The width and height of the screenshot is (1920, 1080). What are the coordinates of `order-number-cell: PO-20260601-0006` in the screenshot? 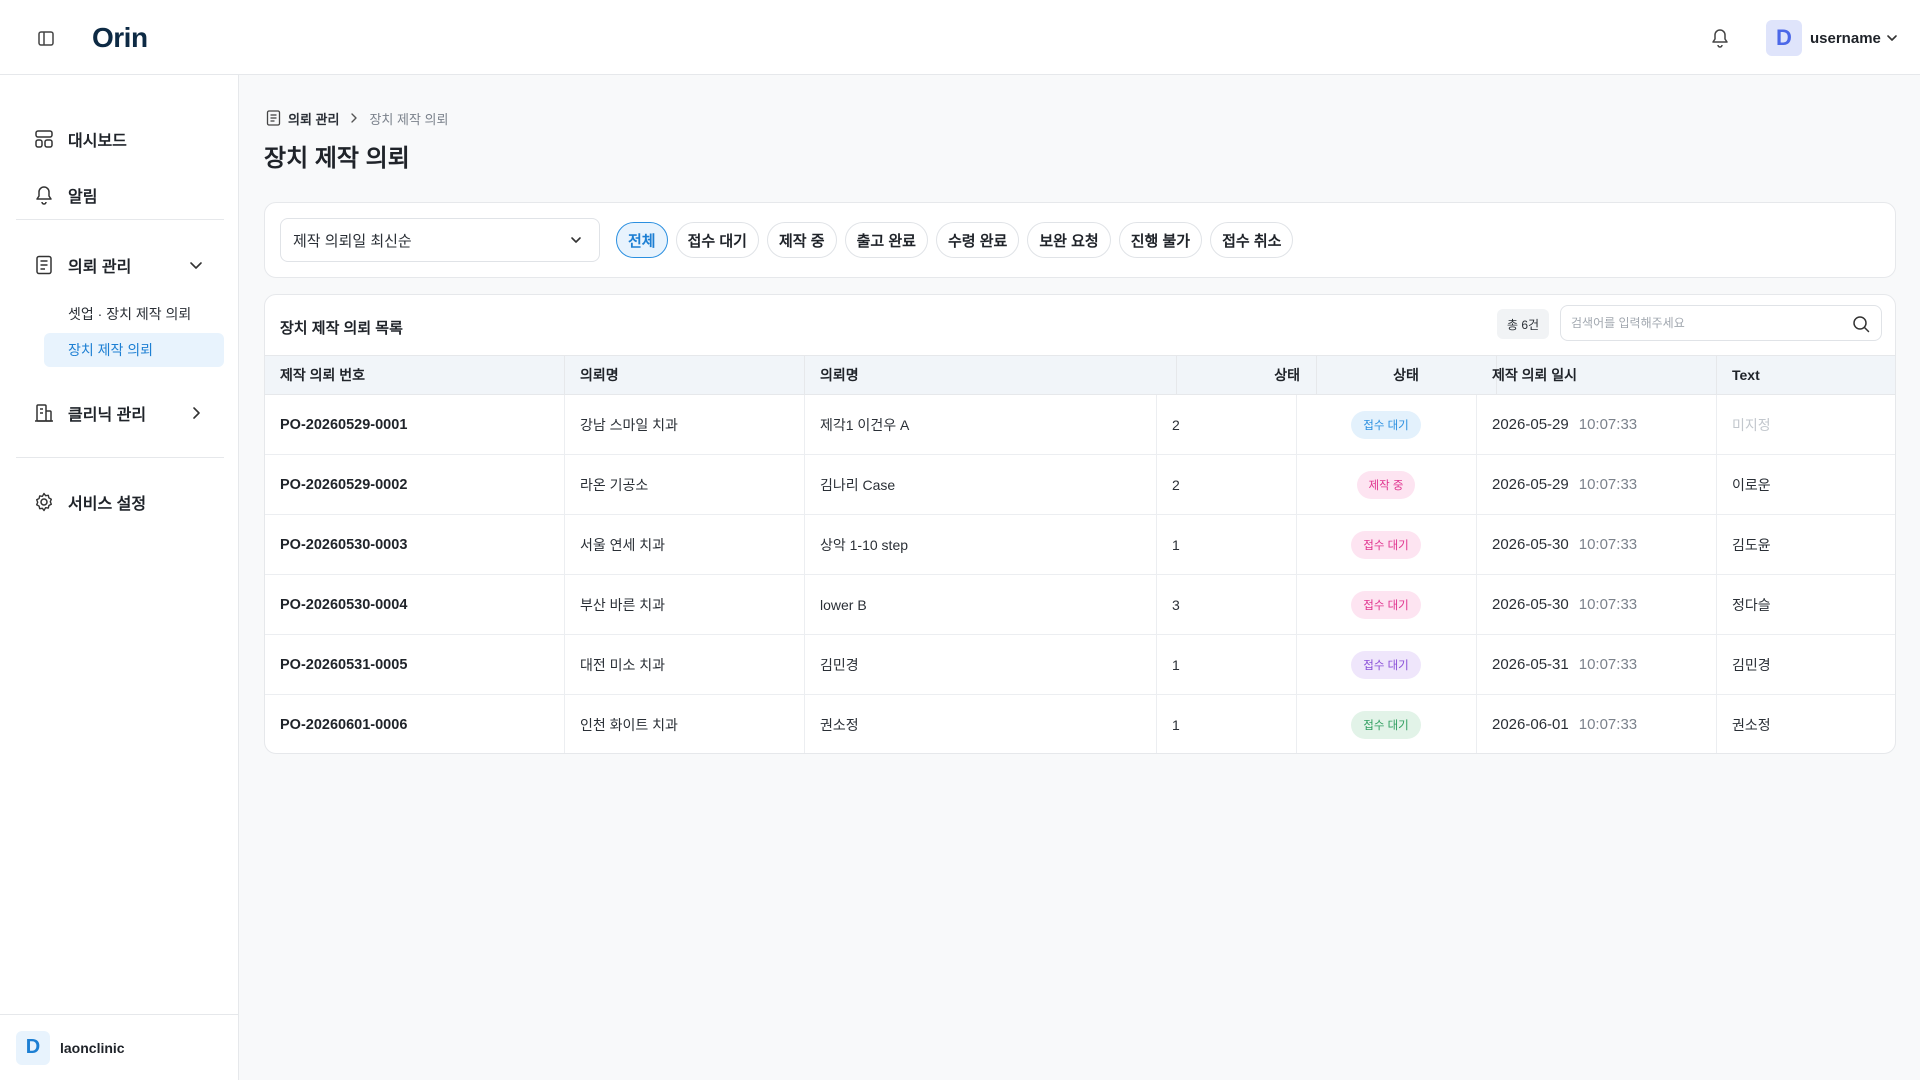 It's located at (344, 724).